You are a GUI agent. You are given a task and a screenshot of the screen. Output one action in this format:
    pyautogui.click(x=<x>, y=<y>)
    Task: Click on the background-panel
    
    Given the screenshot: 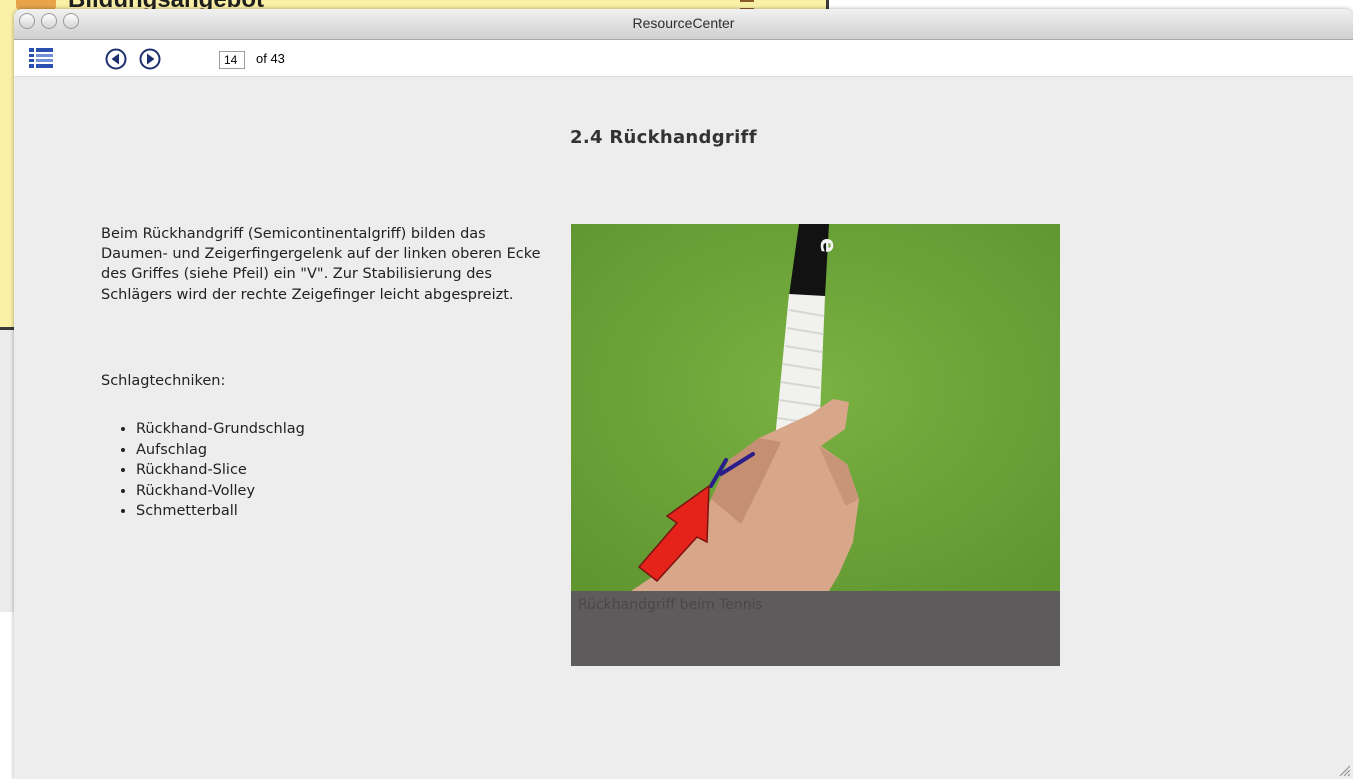 What is the action you would take?
    pyautogui.click(x=7, y=471)
    